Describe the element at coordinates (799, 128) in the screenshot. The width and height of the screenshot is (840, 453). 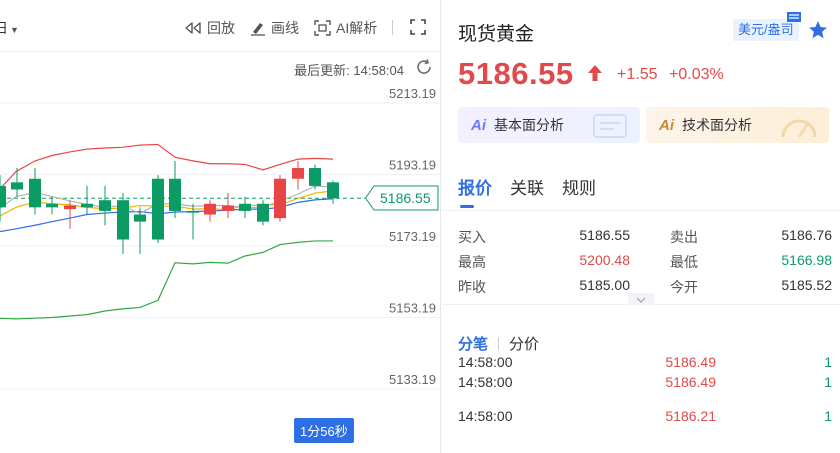
I see `gauge-deco-icon` at that location.